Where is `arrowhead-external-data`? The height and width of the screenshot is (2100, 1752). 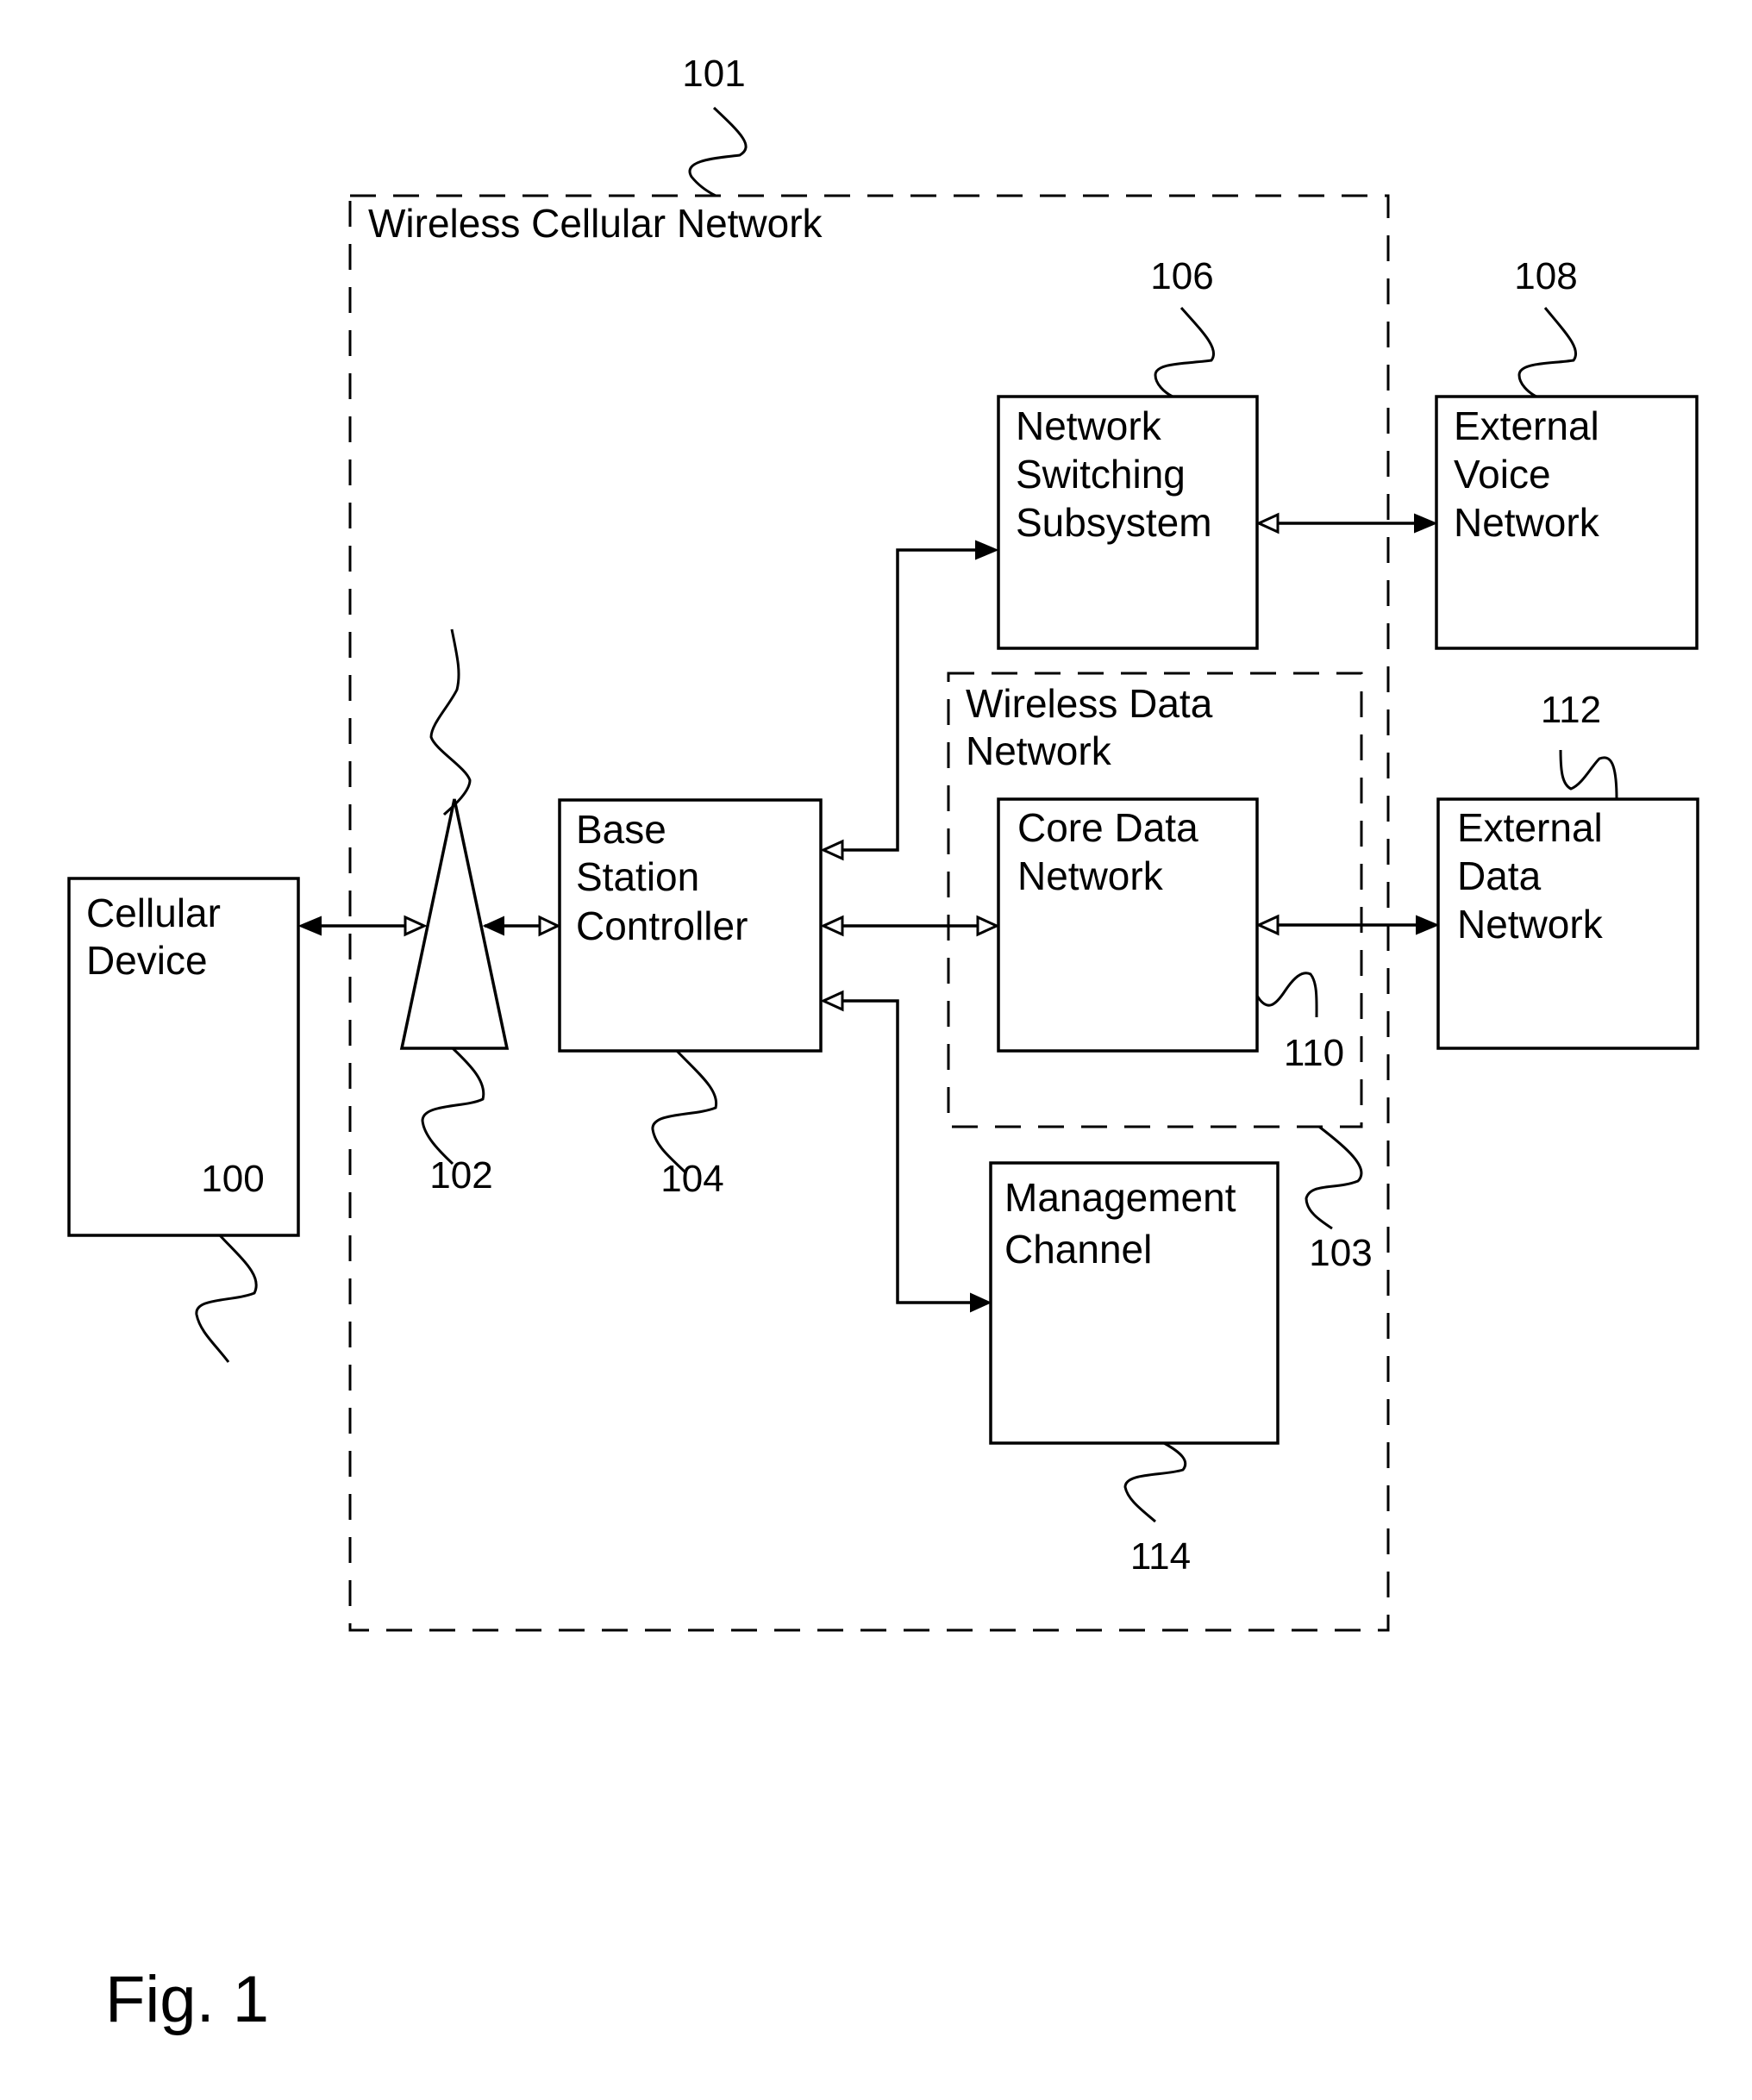 arrowhead-external-data is located at coordinates (1428, 925).